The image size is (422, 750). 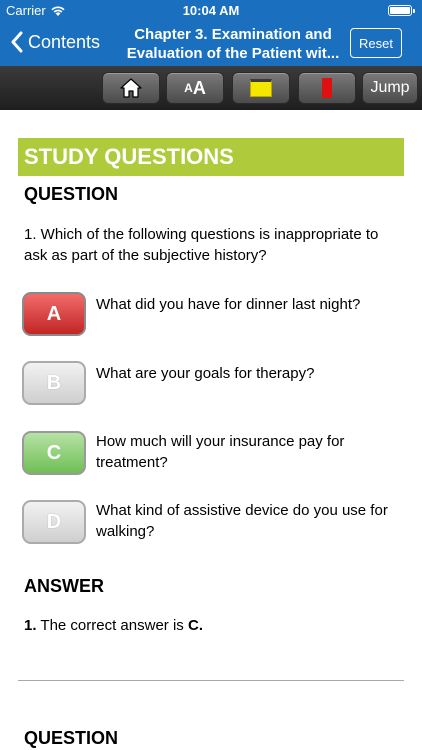 What do you see at coordinates (390, 88) in the screenshot?
I see `jump-button: Jump` at bounding box center [390, 88].